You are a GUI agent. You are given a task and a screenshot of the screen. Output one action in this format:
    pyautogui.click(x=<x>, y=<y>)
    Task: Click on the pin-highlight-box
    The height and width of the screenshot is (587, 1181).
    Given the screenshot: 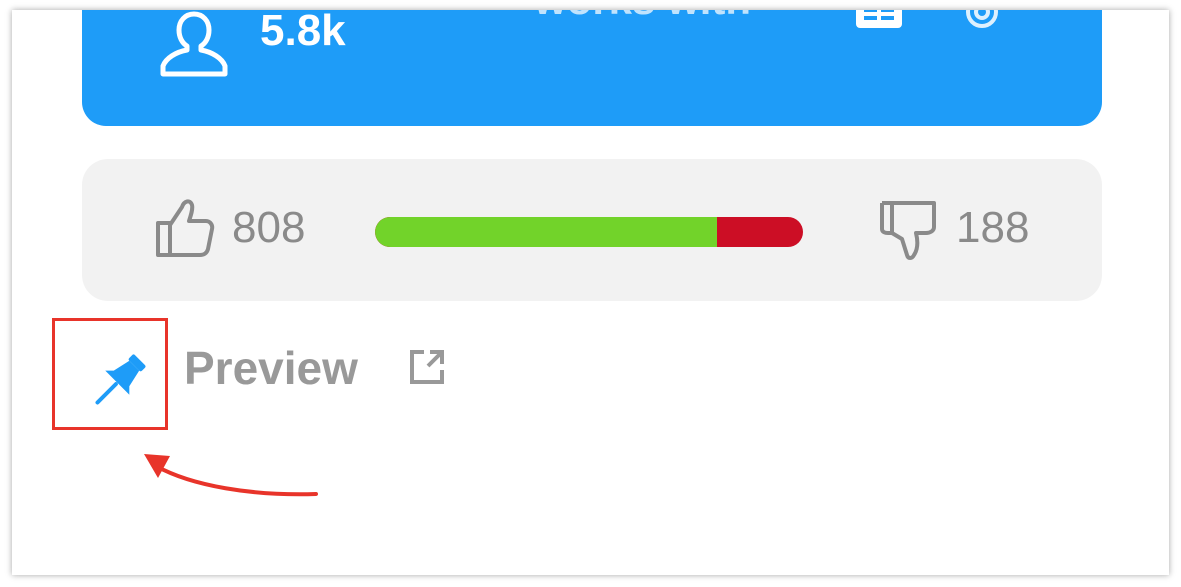 What is the action you would take?
    pyautogui.click(x=110, y=374)
    